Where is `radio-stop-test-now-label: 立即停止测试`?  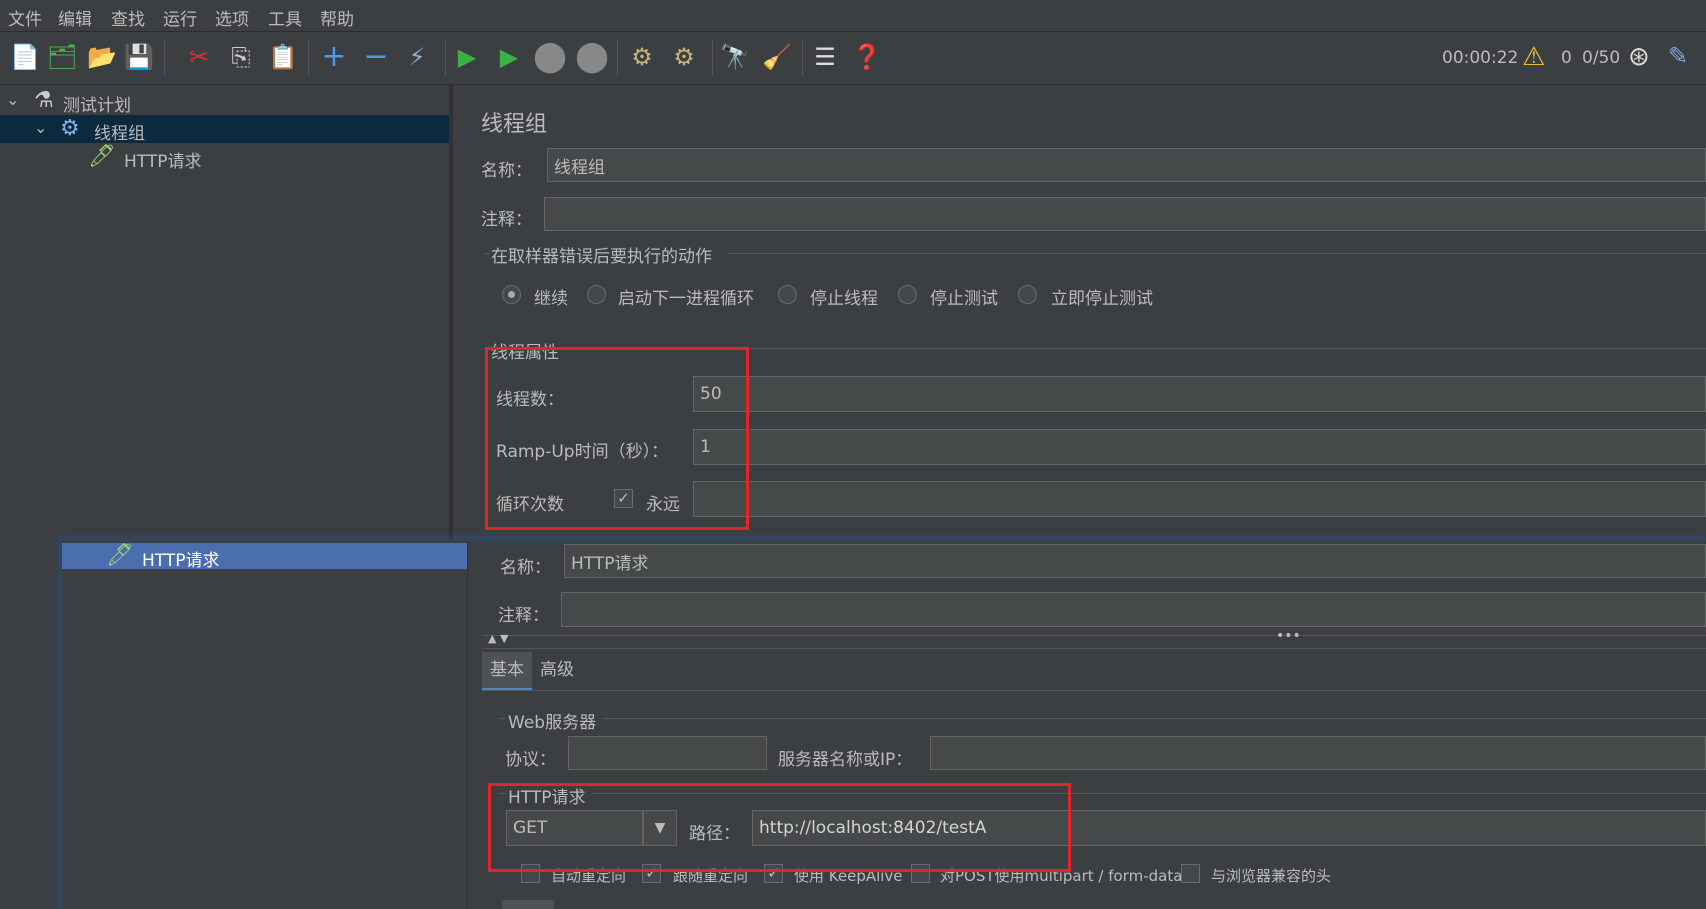
radio-stop-test-now-label: 立即停止测试 is located at coordinates (1102, 299).